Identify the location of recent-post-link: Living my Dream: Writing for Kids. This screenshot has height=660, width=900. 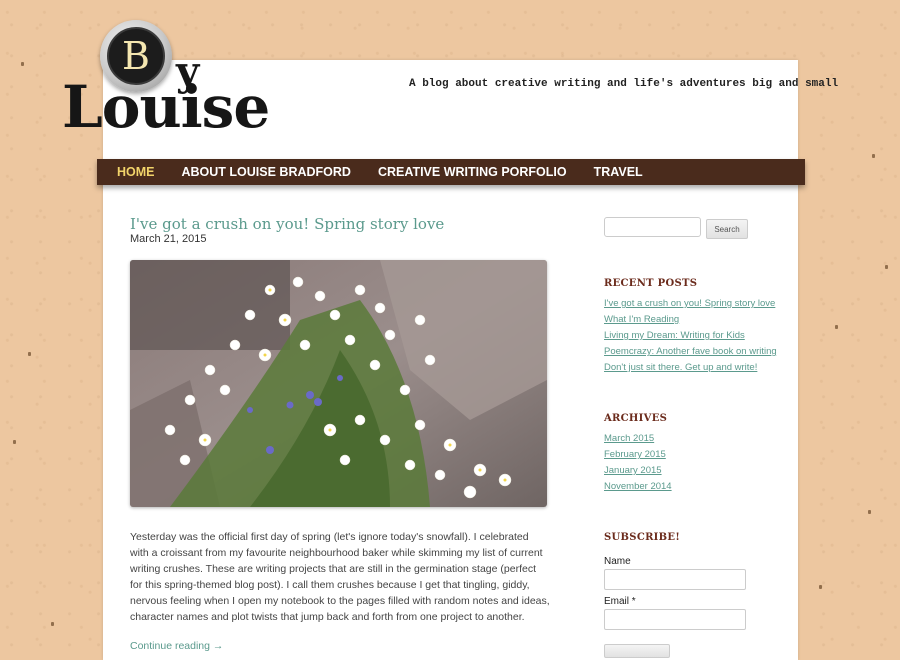
(690, 336).